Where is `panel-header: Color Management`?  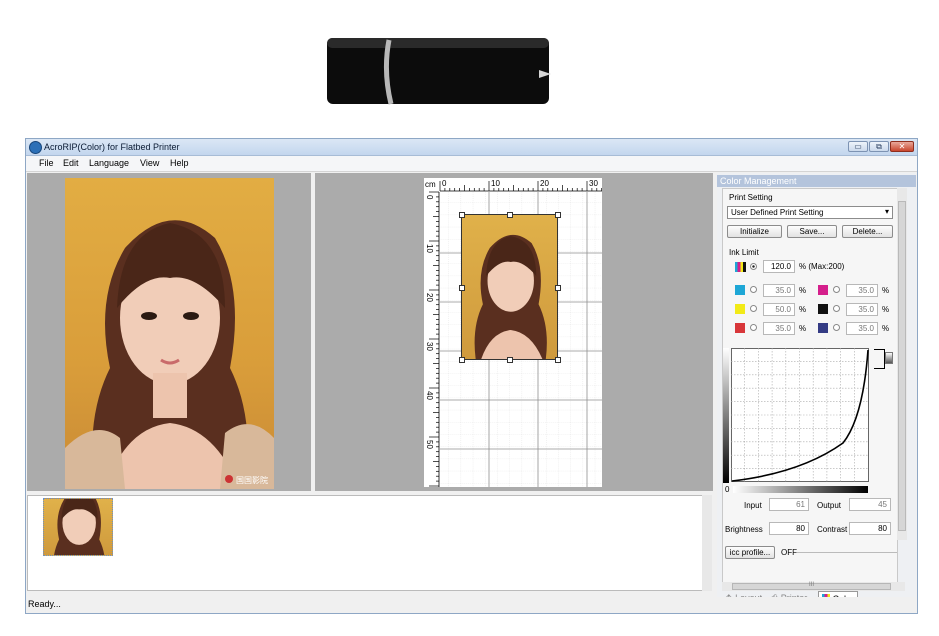 panel-header: Color Management is located at coordinates (816, 181).